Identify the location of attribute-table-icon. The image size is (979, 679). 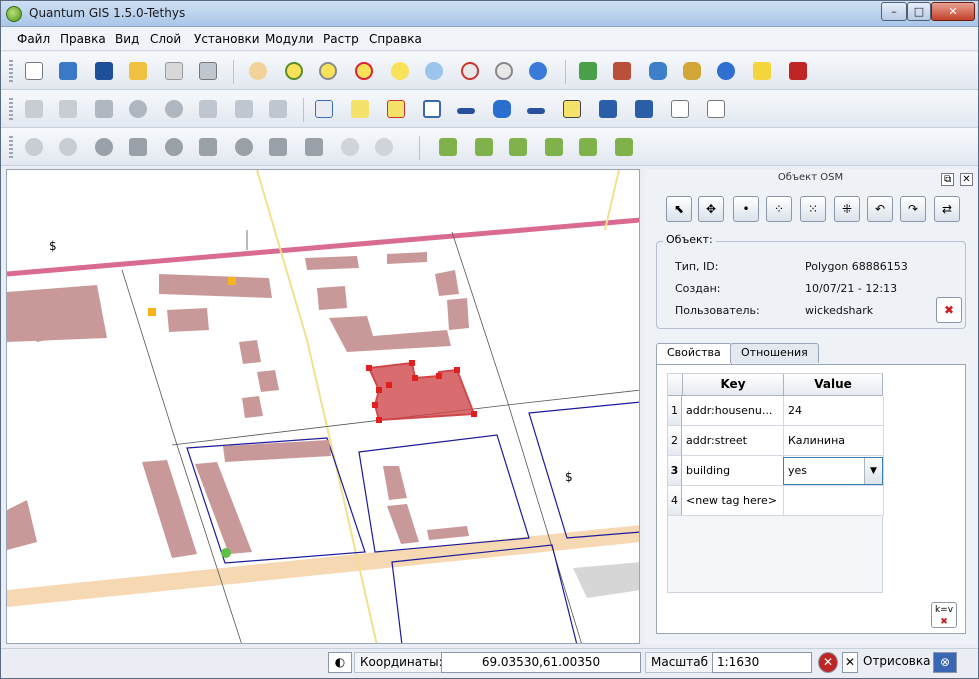
(432, 109).